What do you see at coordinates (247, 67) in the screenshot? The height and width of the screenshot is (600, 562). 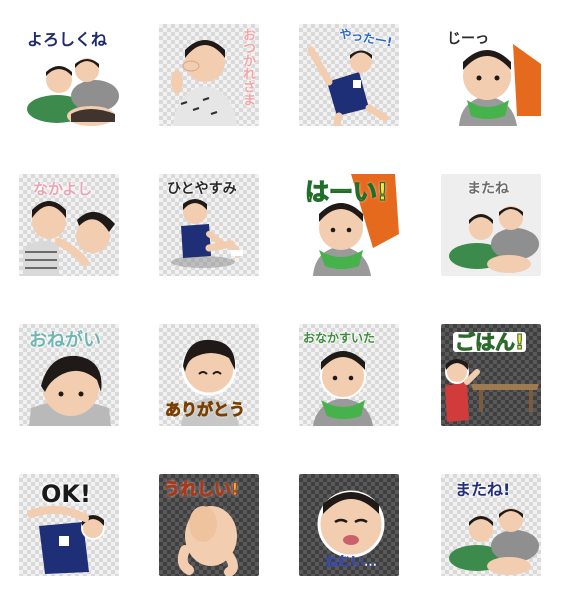 I see `sticker-caption: おつかれさま` at bounding box center [247, 67].